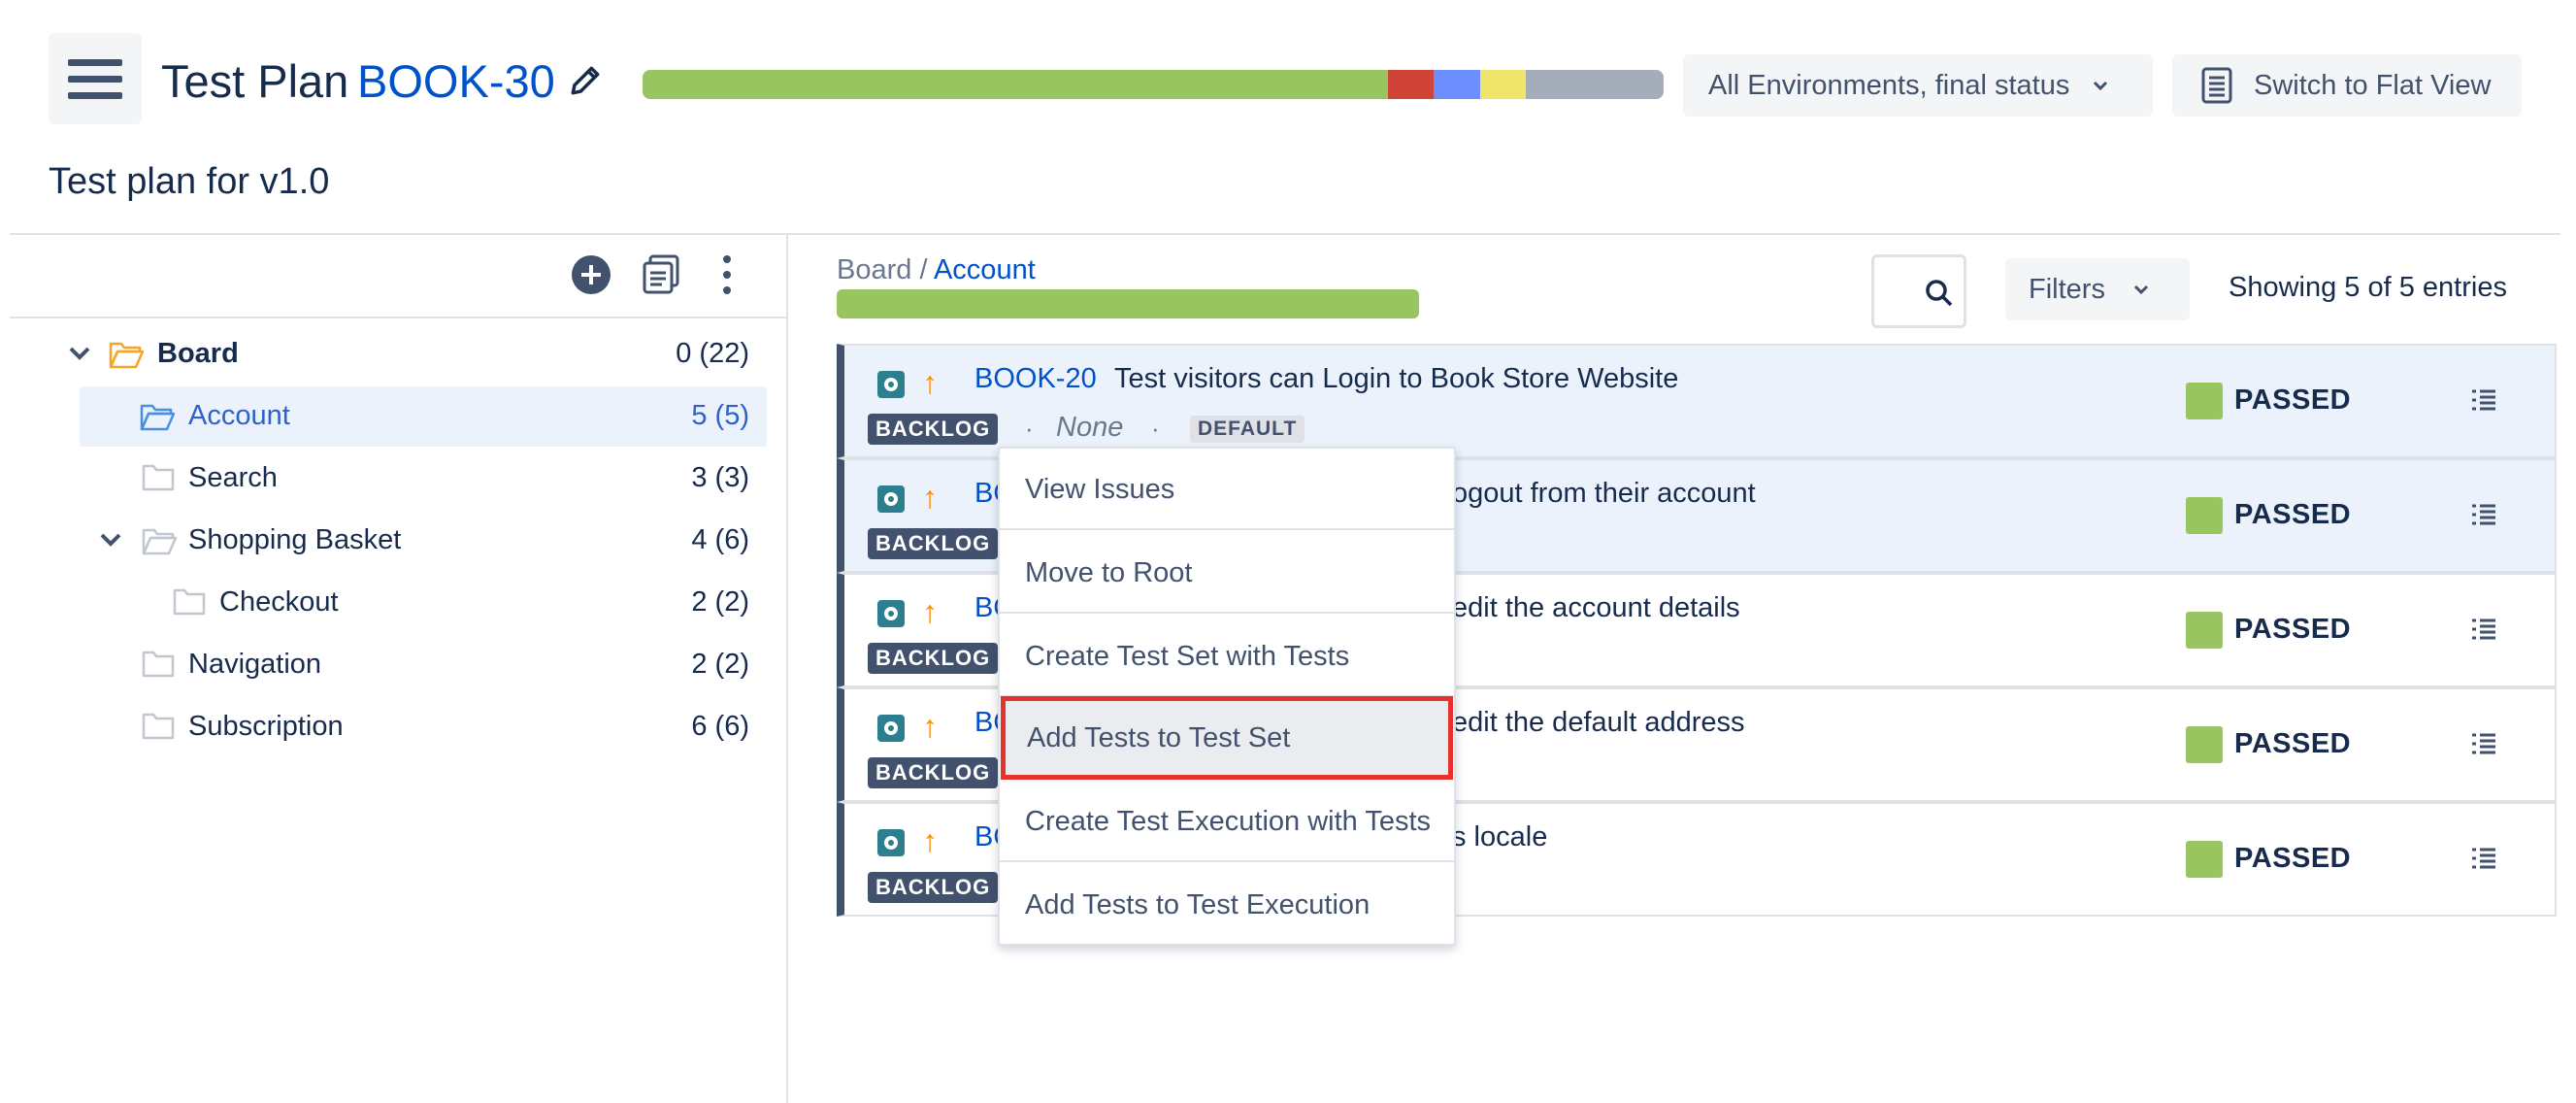 This screenshot has width=2576, height=1103. Describe the element at coordinates (423, 417) in the screenshot. I see `tree-folder-account: Account 5 (5)` at that location.